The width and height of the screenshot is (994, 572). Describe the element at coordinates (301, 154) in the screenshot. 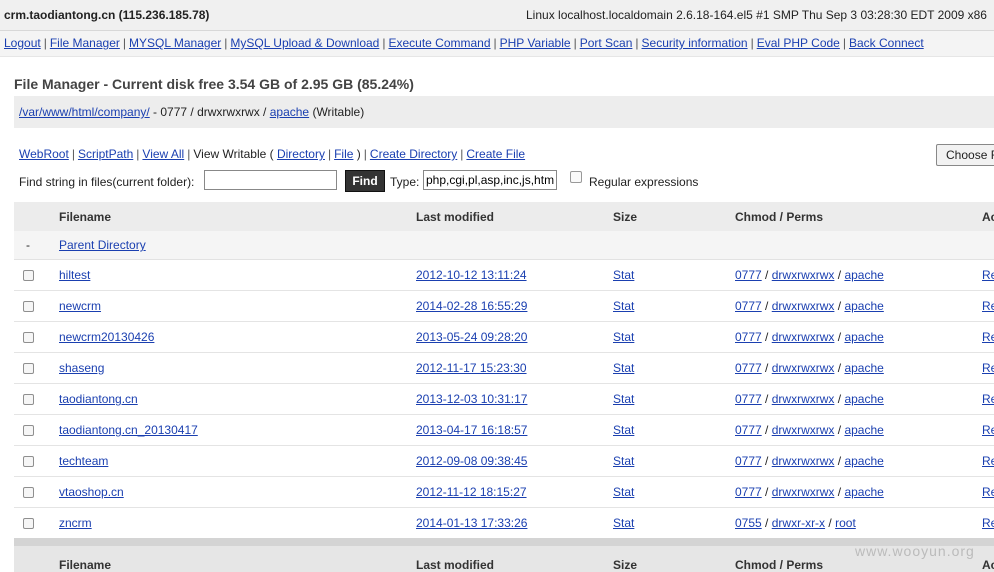

I see `view-writable-directory-link: Directory` at that location.